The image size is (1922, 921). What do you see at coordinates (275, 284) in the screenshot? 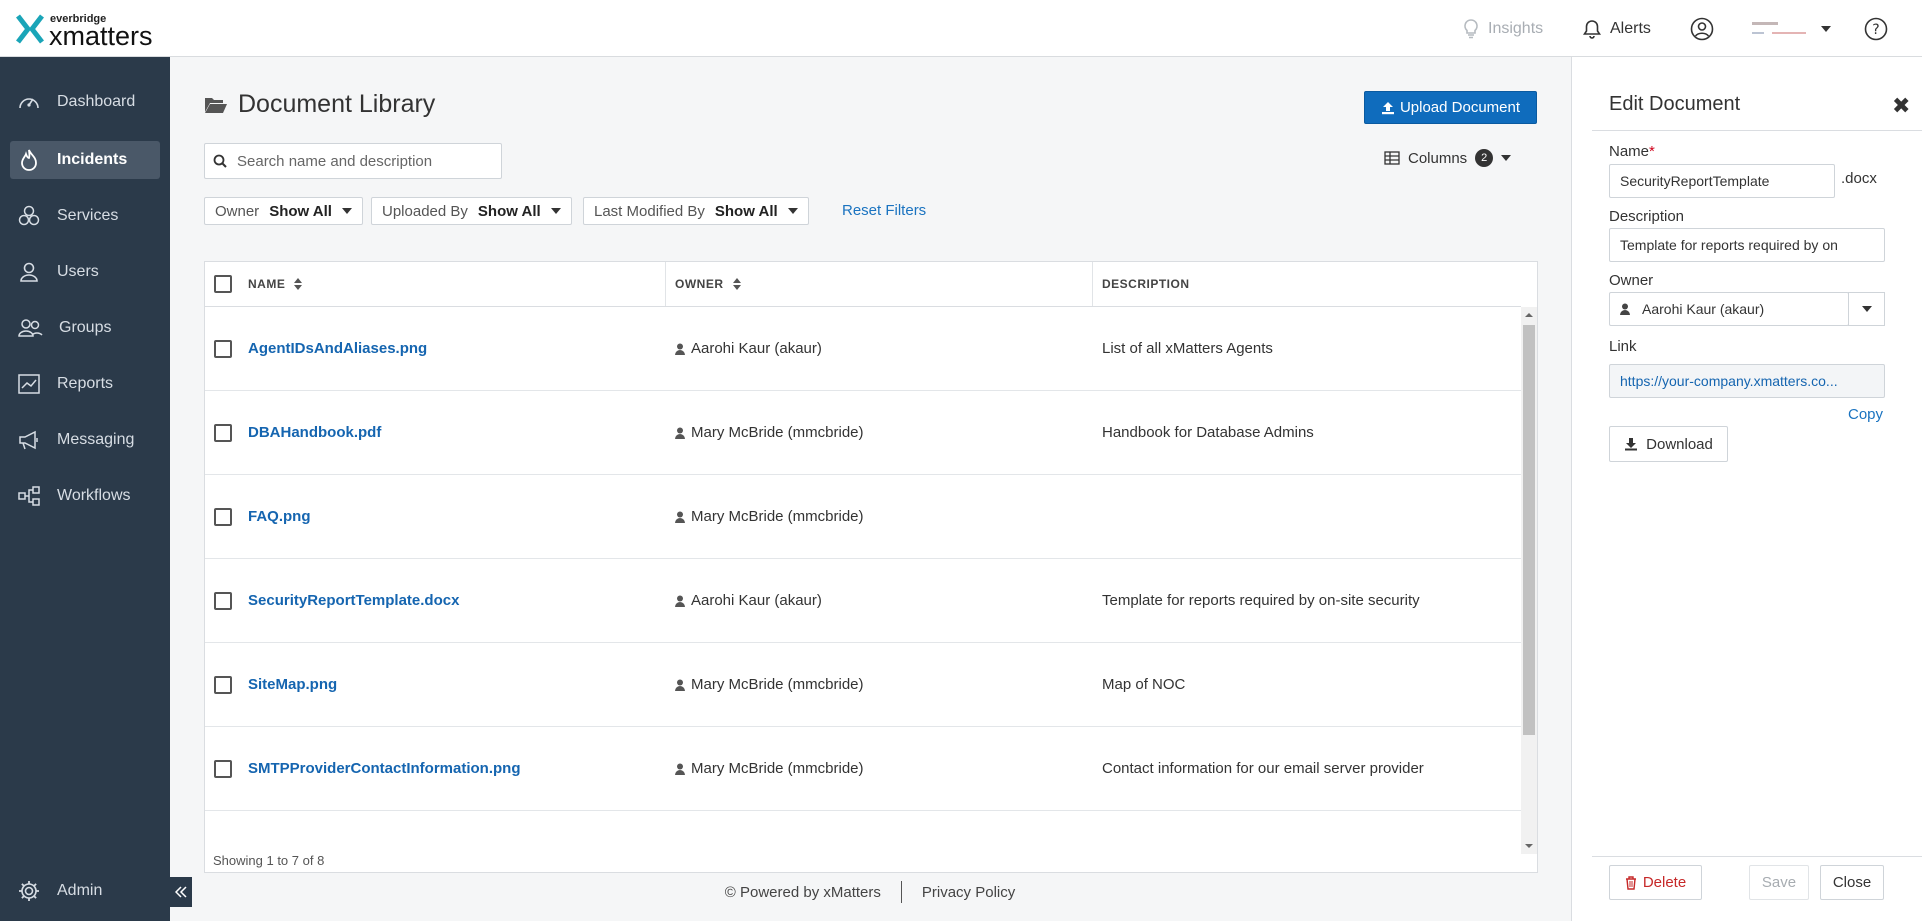
I see `name-column-header: NAME` at bounding box center [275, 284].